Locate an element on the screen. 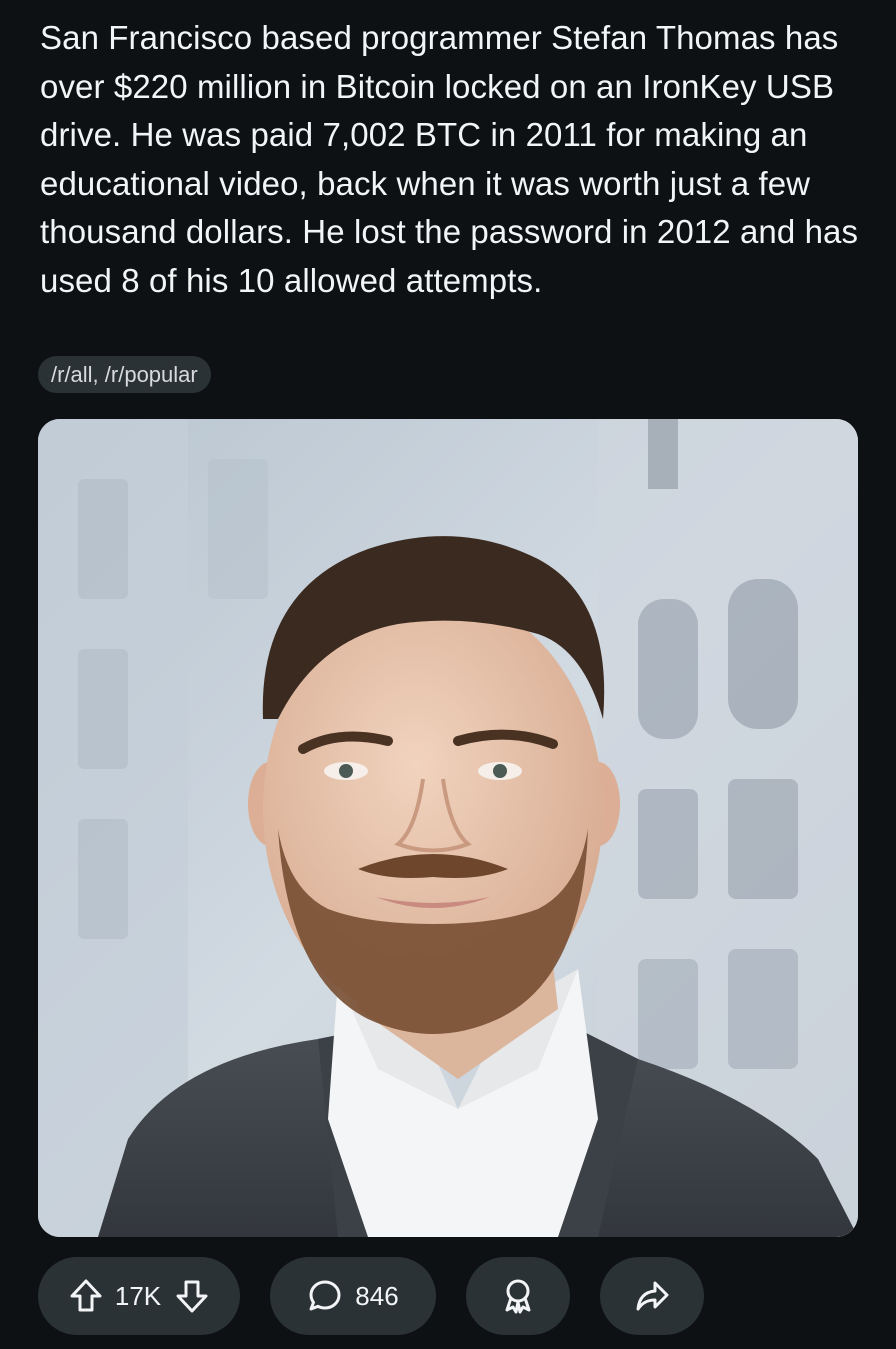 This screenshot has height=1349, width=896. vote-control: 17K is located at coordinates (139, 1296).